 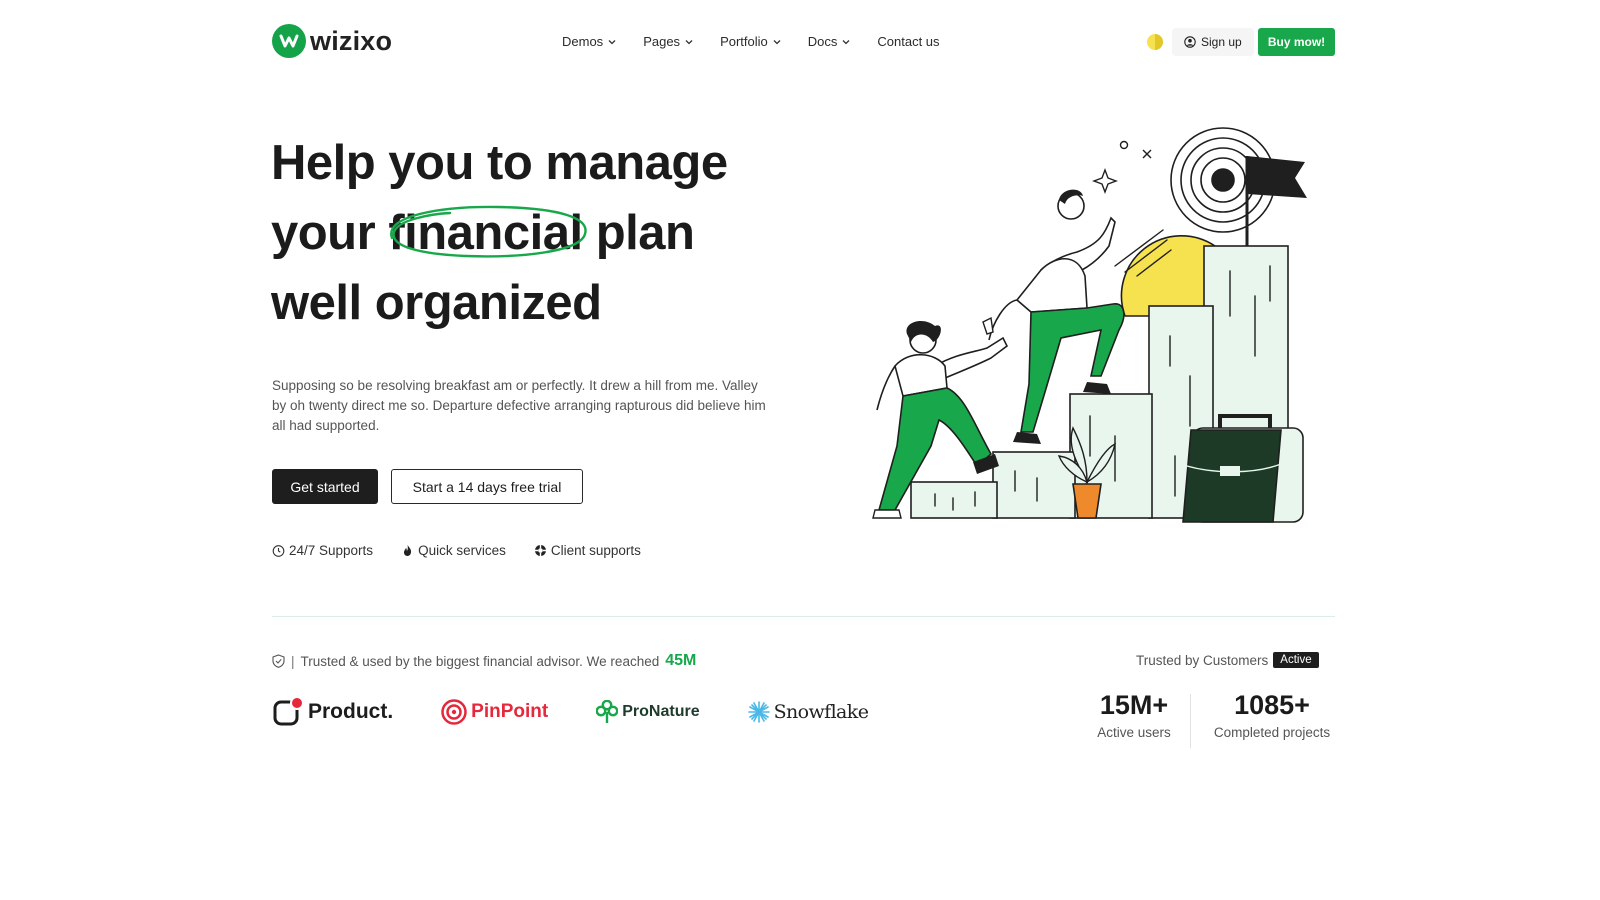 What do you see at coordinates (1296, 660) in the screenshot?
I see `status-badge: Active` at bounding box center [1296, 660].